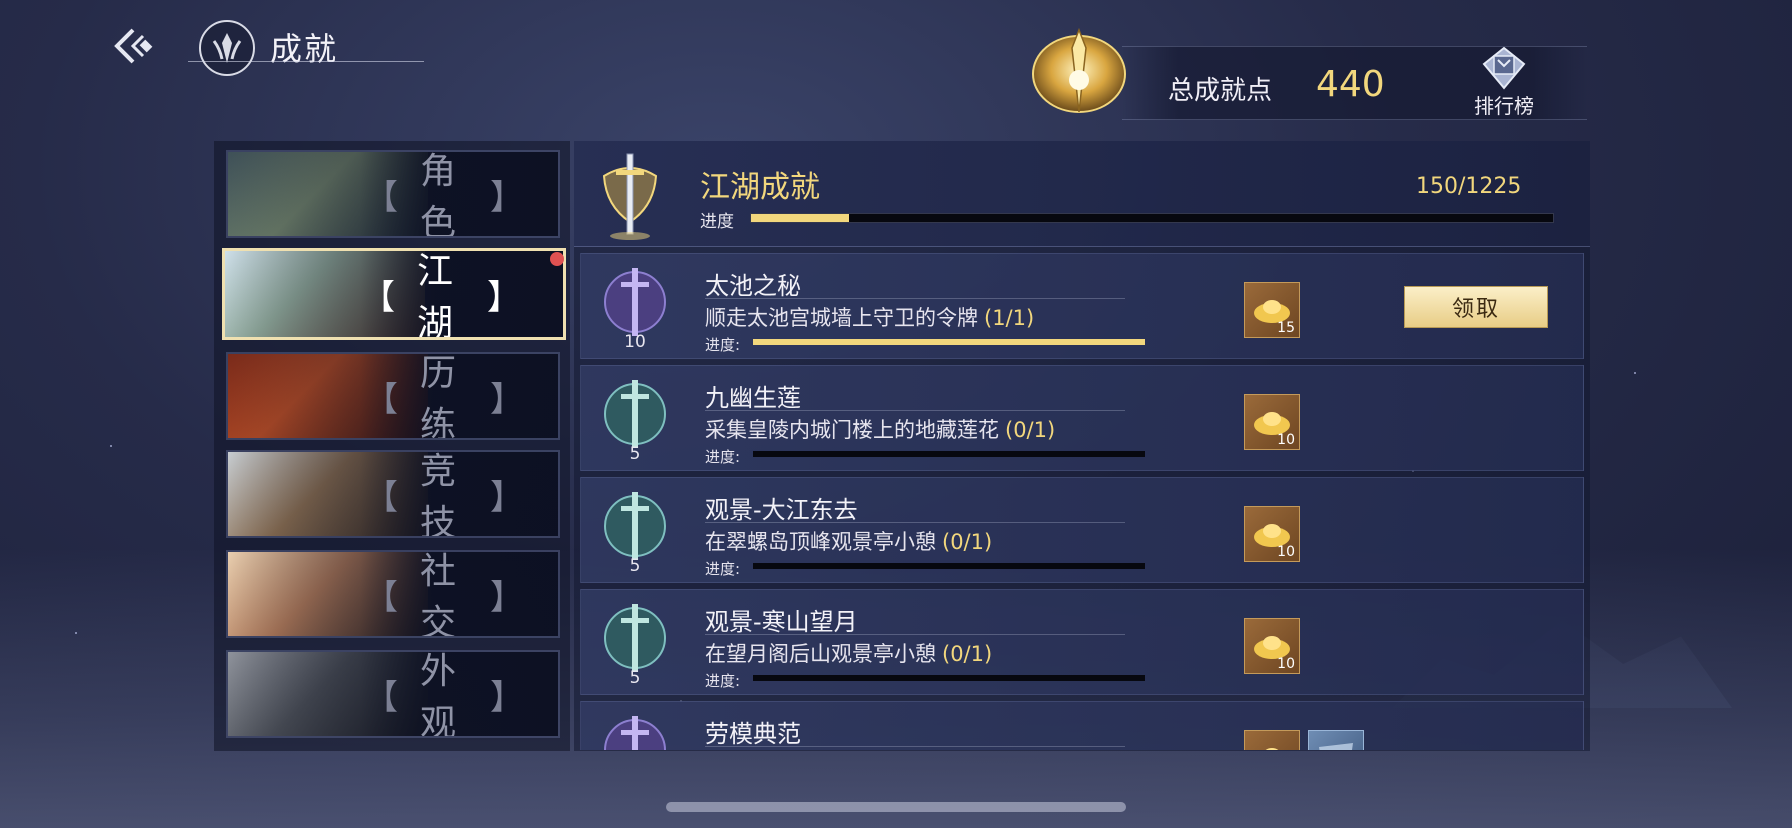 The image size is (1792, 828). What do you see at coordinates (800, 218) in the screenshot?
I see `category-progress-fill` at bounding box center [800, 218].